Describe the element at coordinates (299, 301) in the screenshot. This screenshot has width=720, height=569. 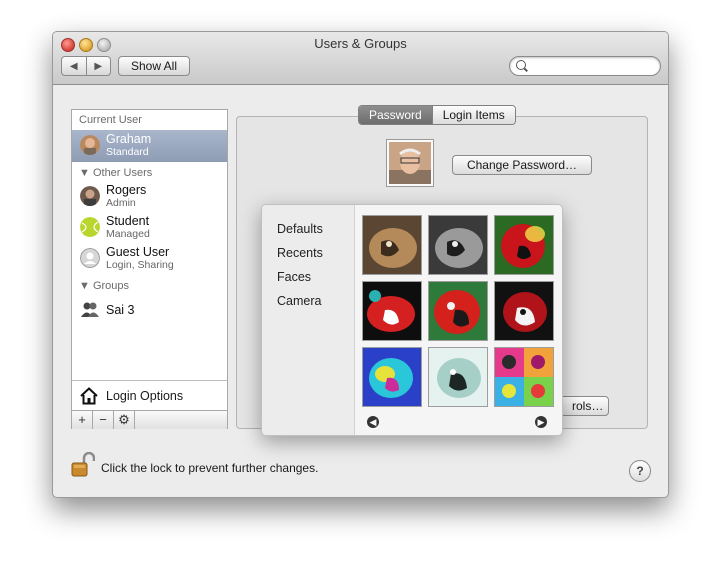
I see `menu-item-camera: Camera` at that location.